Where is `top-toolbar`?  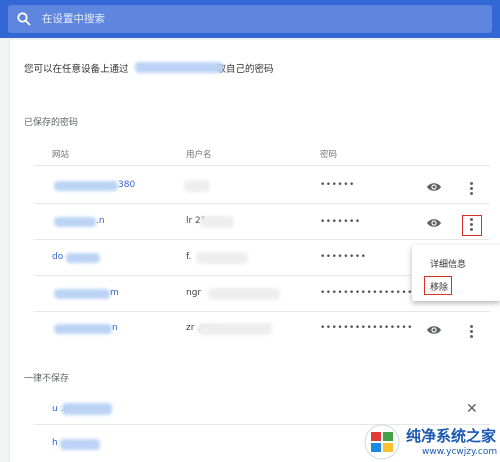 top-toolbar is located at coordinates (250, 19).